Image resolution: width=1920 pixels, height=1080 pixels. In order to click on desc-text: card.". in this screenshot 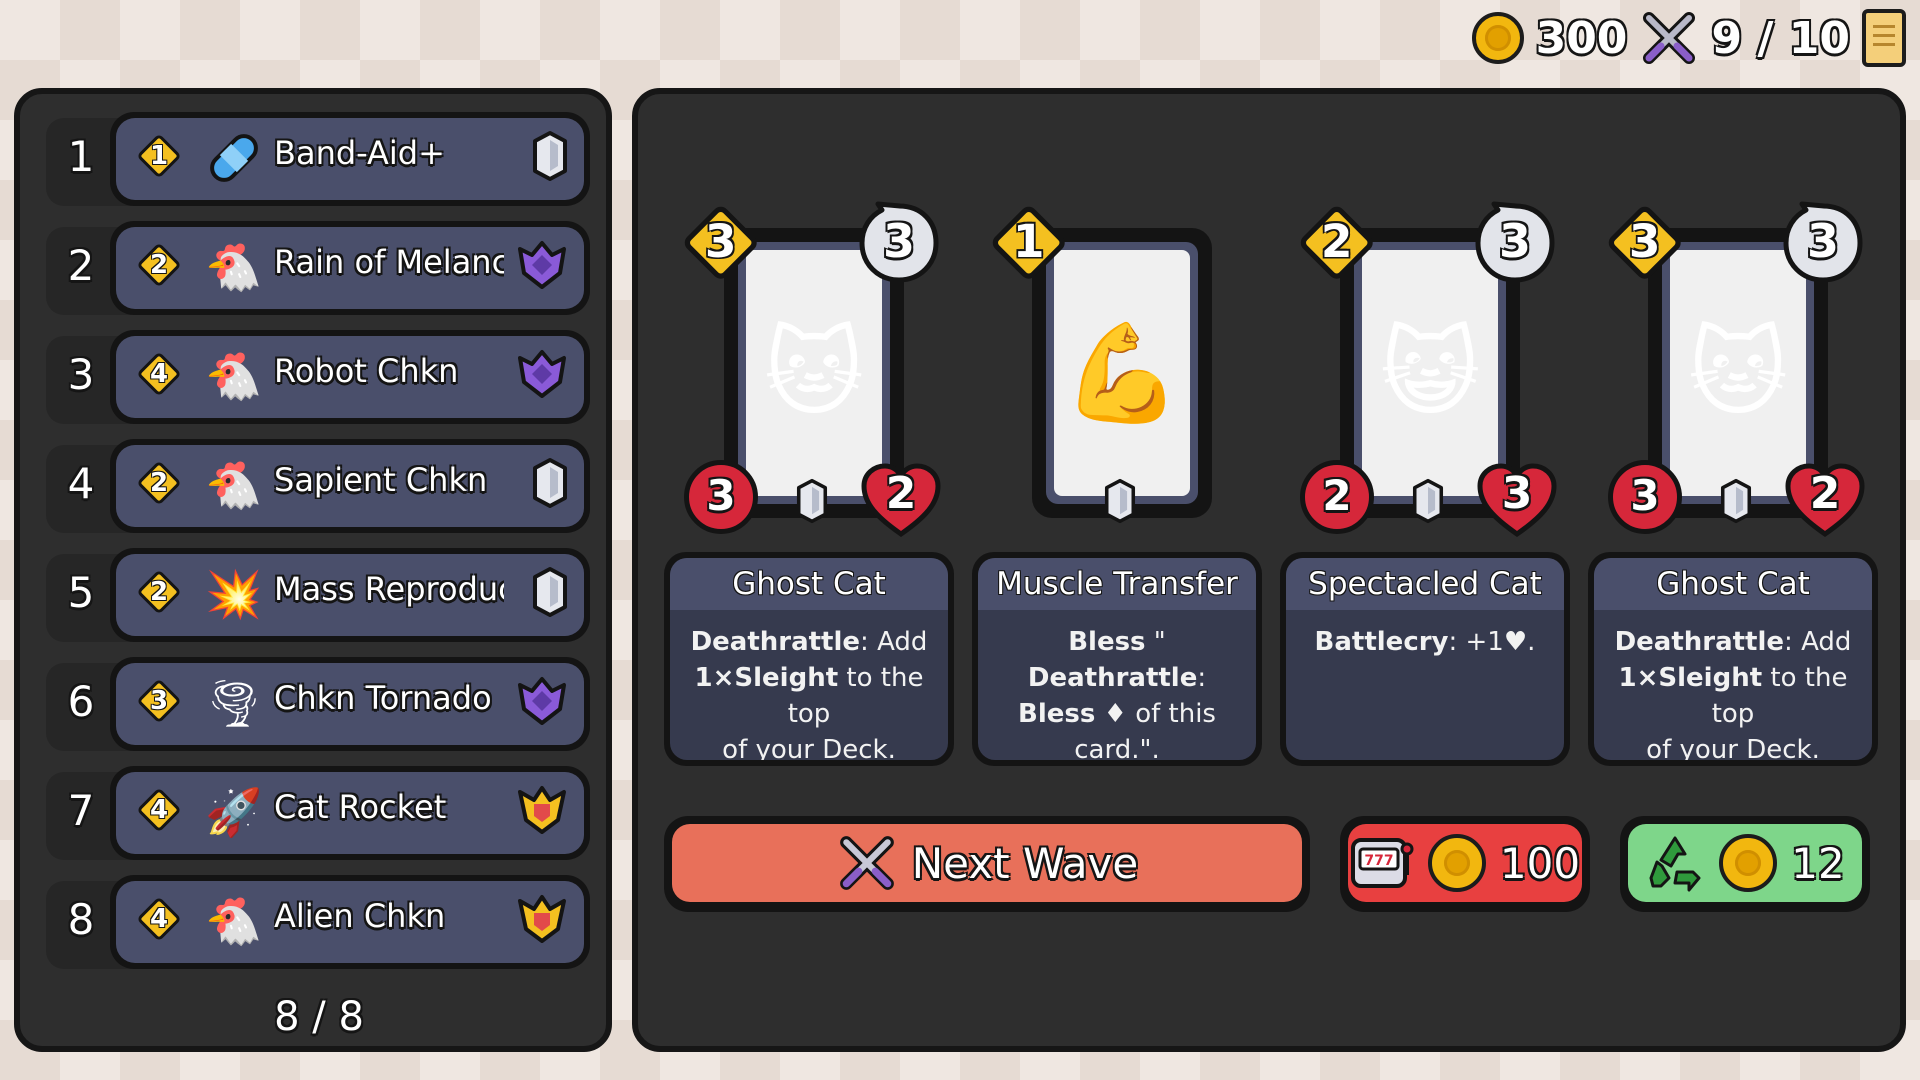, I will do `click(1117, 747)`.